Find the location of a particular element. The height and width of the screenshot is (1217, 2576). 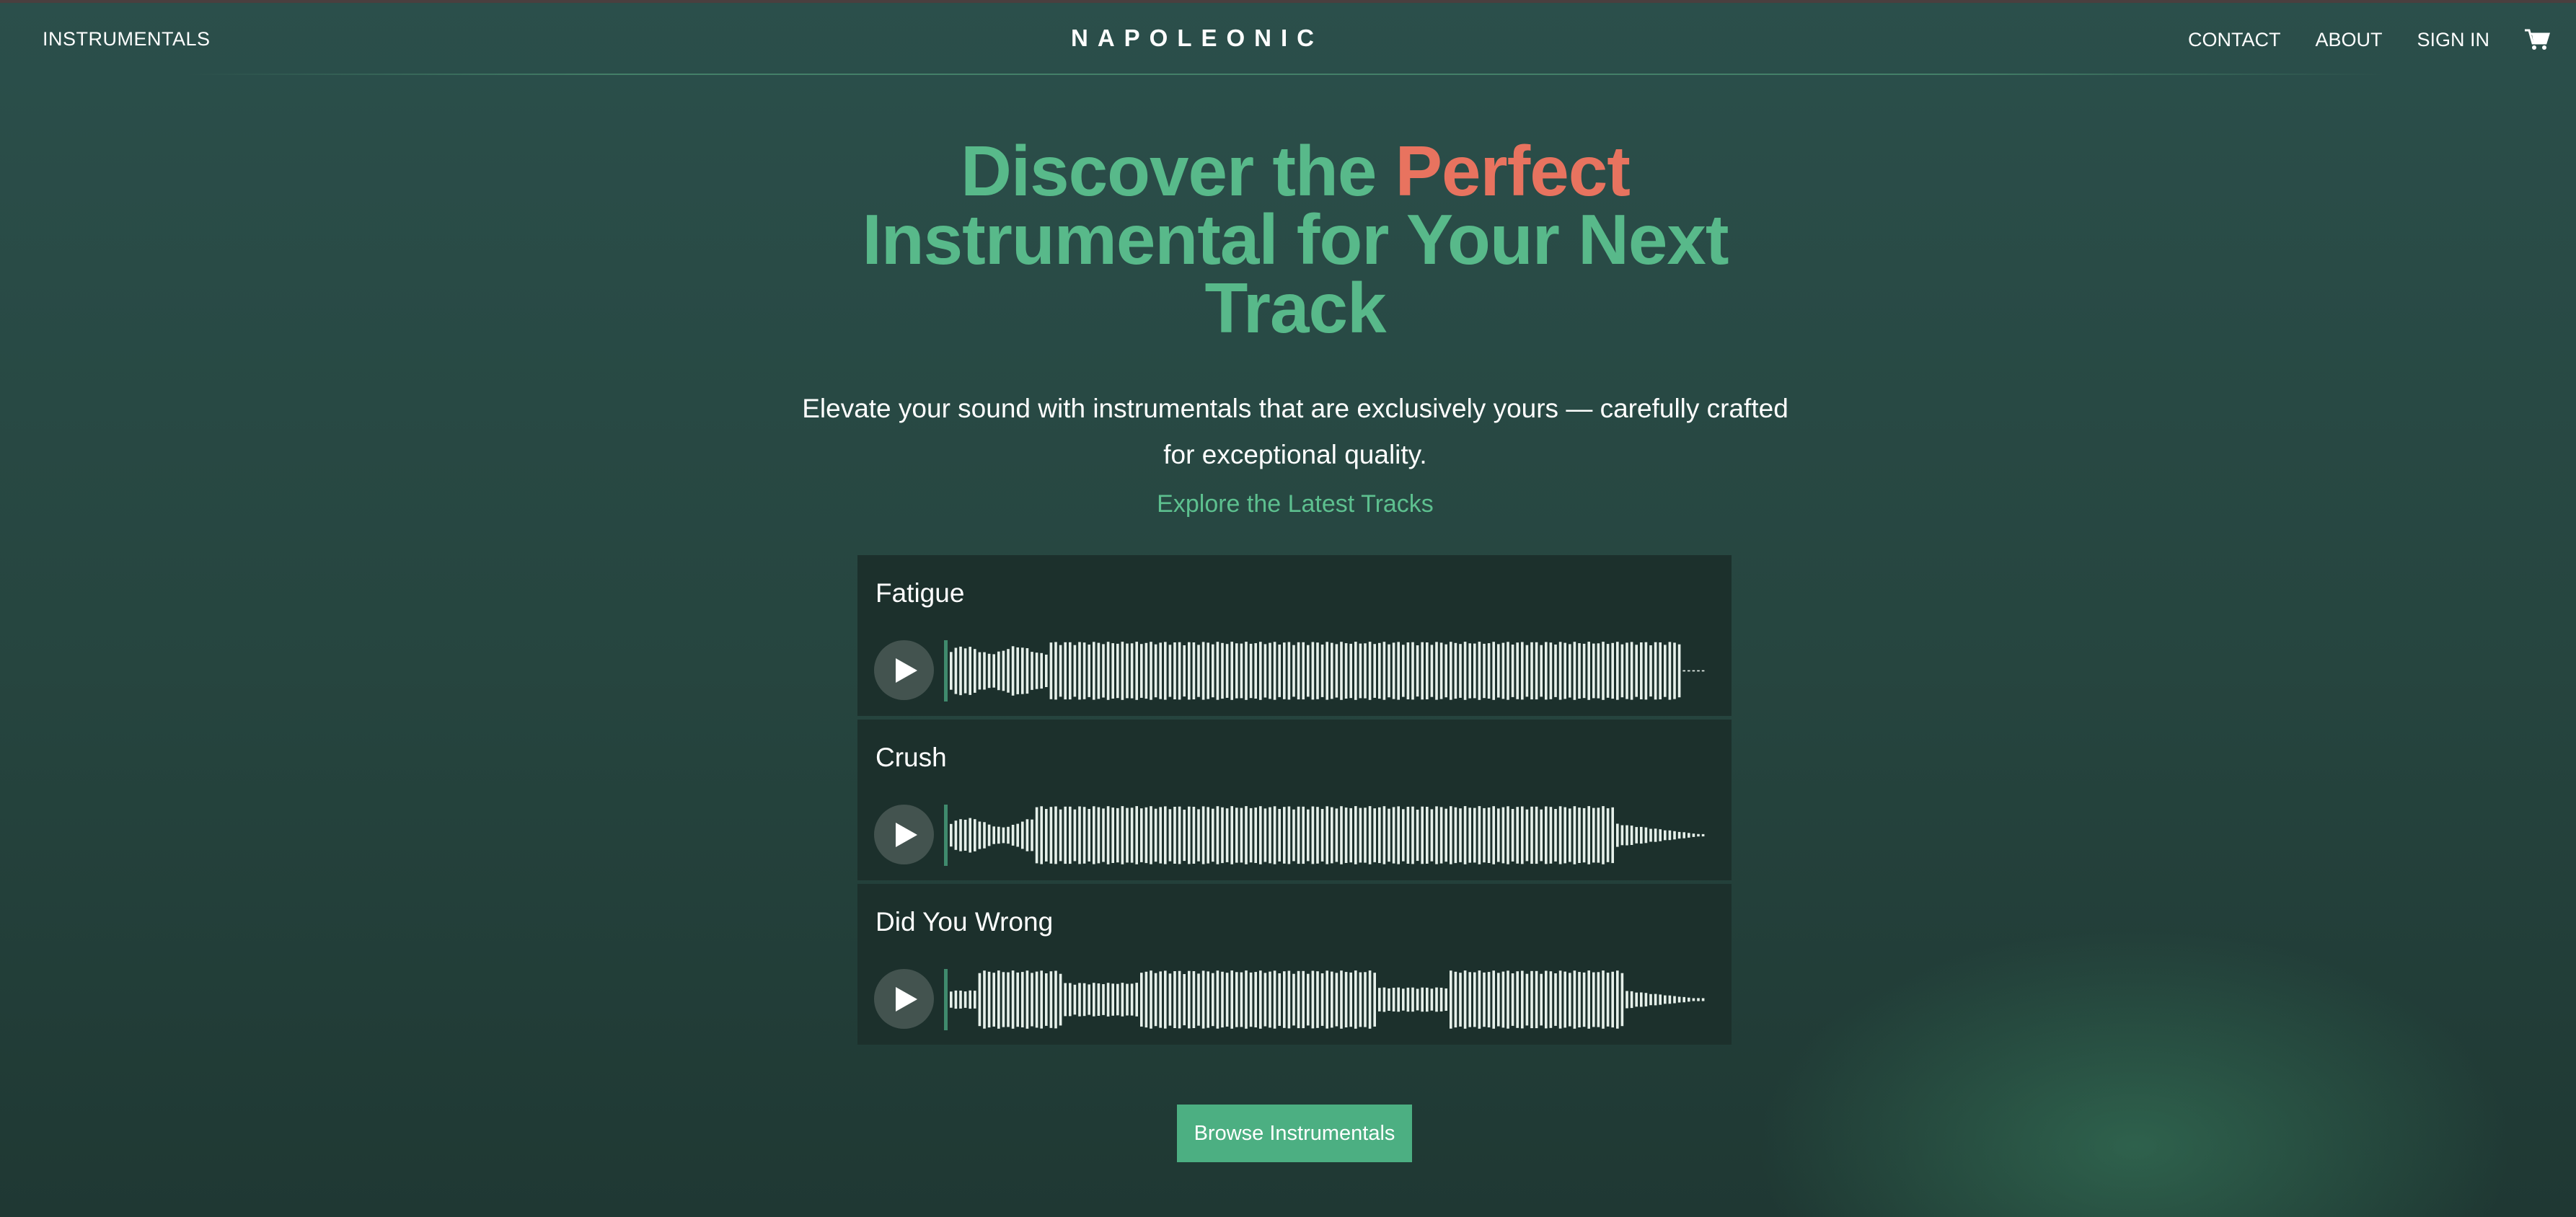

nav-contact-link: CONTACT is located at coordinates (2234, 40).